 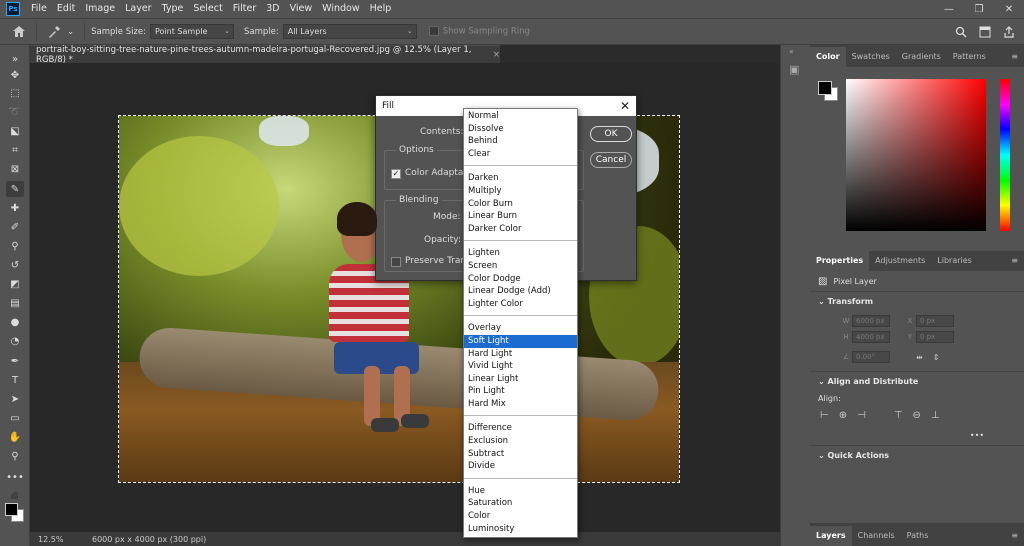 What do you see at coordinates (381, 9) in the screenshot?
I see `menu-help: Help` at bounding box center [381, 9].